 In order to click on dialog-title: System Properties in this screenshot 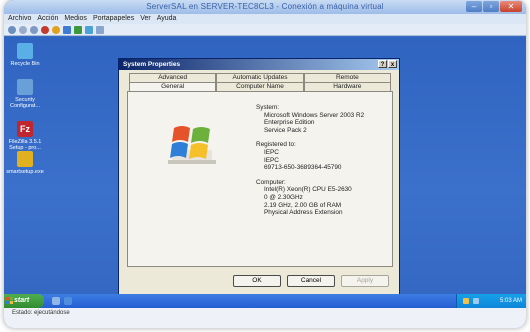, I will do `click(152, 64)`.